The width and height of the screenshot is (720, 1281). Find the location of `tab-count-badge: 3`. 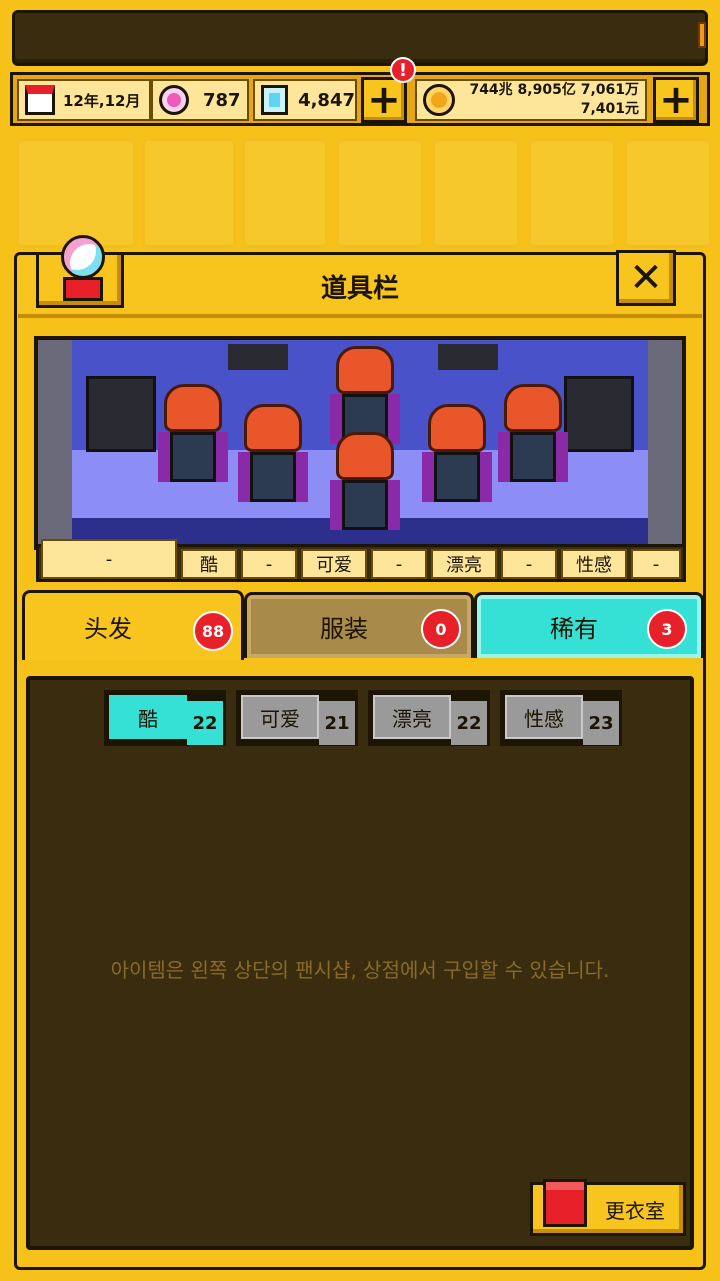

tab-count-badge: 3 is located at coordinates (667, 629).